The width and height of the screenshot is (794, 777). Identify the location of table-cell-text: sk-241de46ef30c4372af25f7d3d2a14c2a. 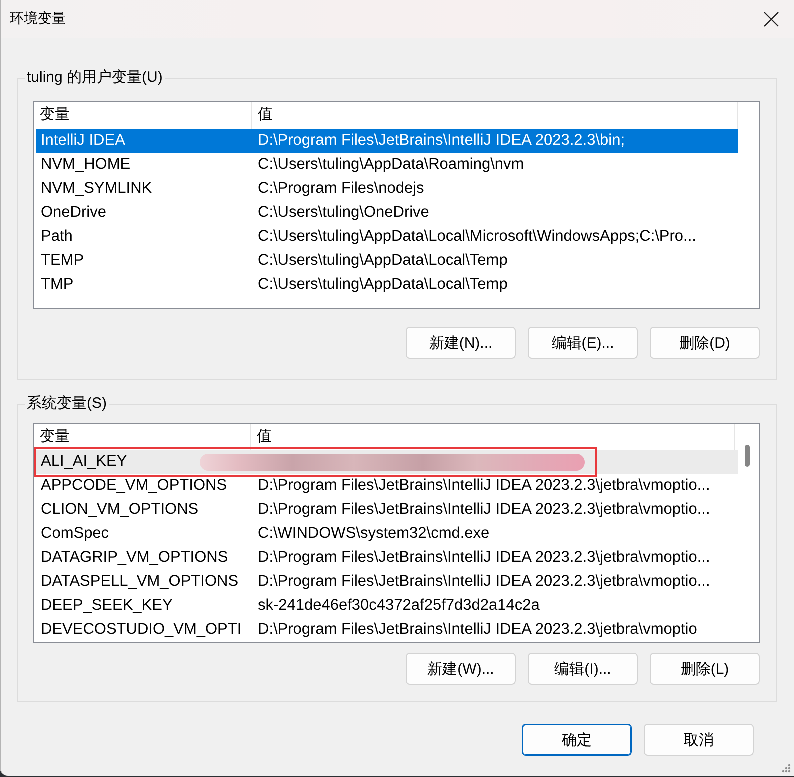
(399, 606).